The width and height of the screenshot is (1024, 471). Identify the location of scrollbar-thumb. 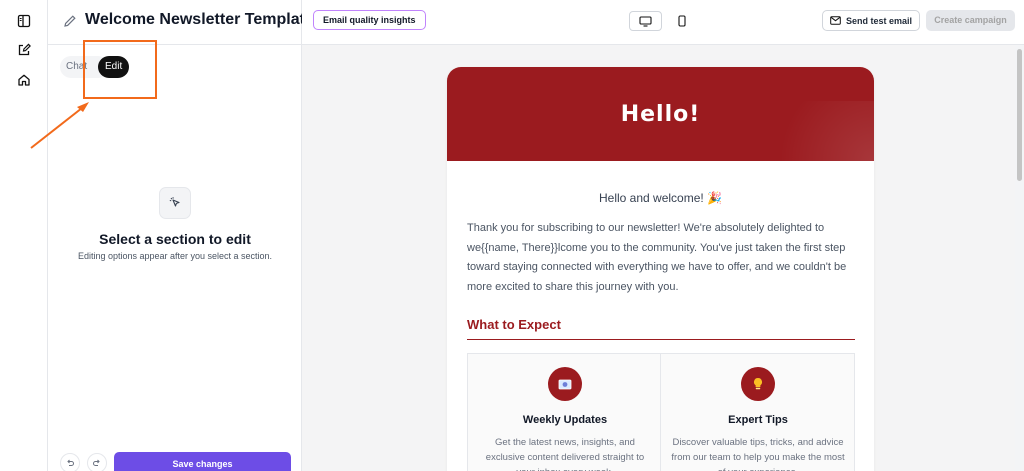
(1019, 115).